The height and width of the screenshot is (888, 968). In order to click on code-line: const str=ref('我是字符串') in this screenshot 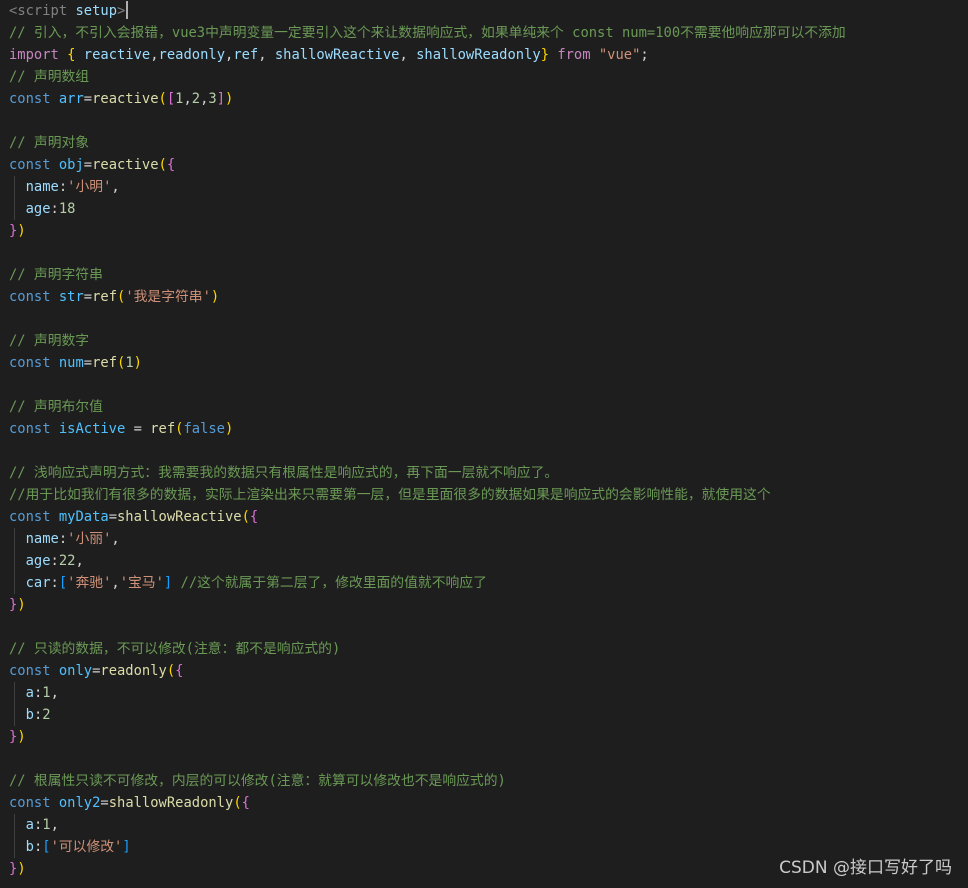, I will do `click(427, 297)`.